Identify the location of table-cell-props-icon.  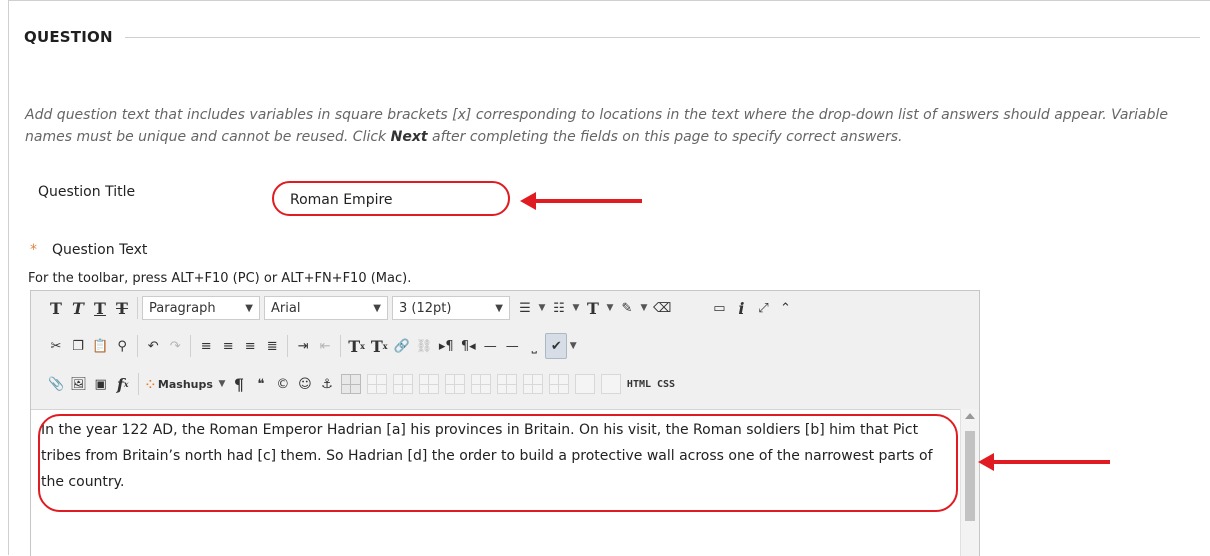
(402, 384).